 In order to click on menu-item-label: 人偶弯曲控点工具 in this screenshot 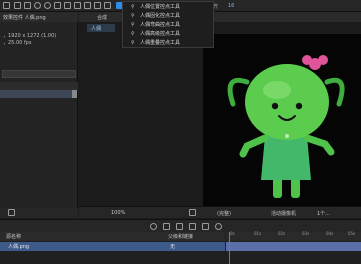, I will do `click(160, 25)`.